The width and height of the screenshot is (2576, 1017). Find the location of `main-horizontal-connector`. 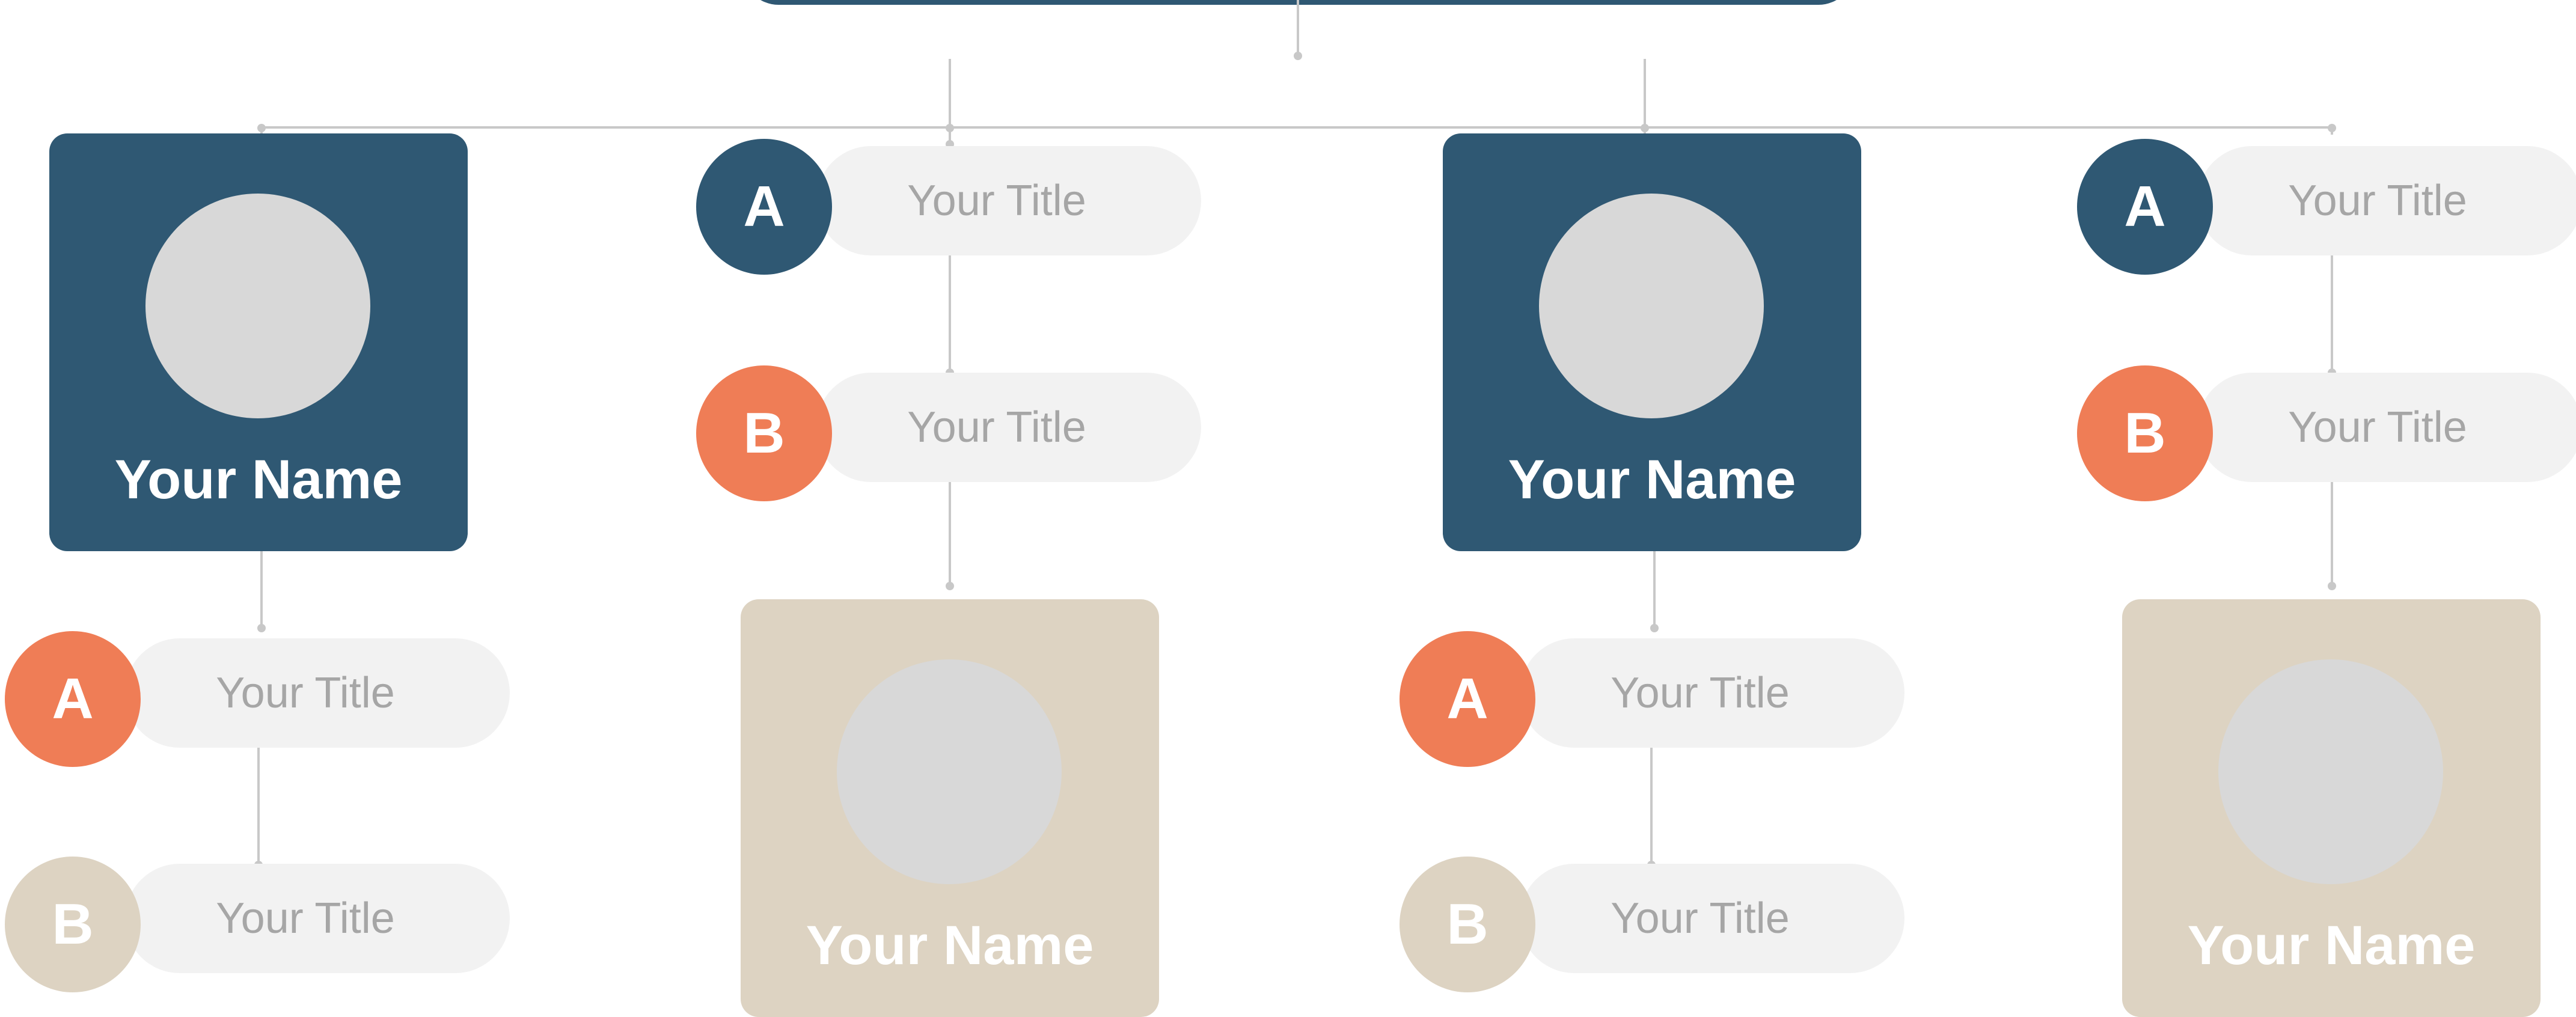

main-horizontal-connector is located at coordinates (1299, 127).